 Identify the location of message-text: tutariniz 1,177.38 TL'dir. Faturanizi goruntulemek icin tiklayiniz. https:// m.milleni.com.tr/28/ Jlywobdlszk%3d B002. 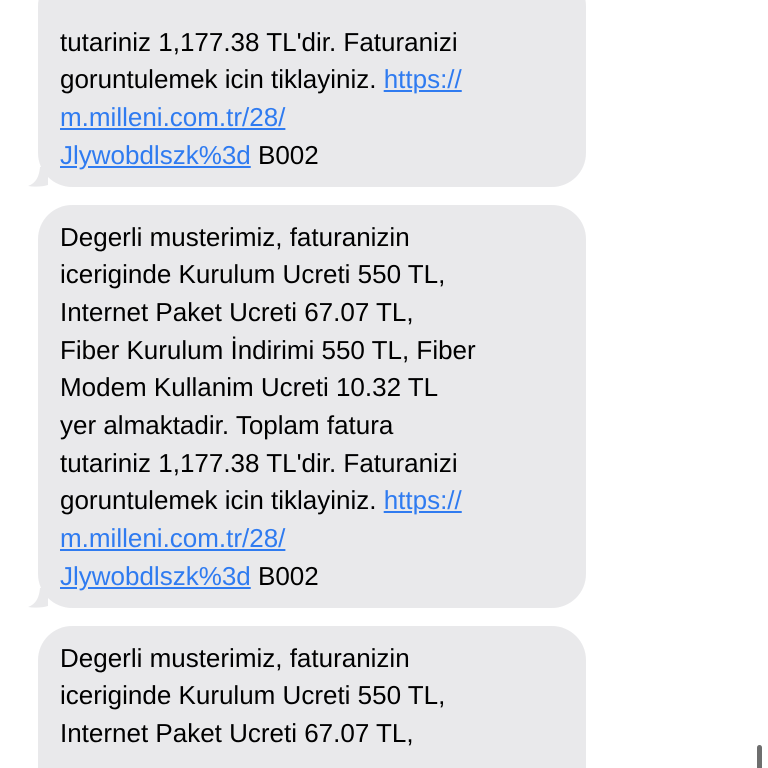
(261, 99).